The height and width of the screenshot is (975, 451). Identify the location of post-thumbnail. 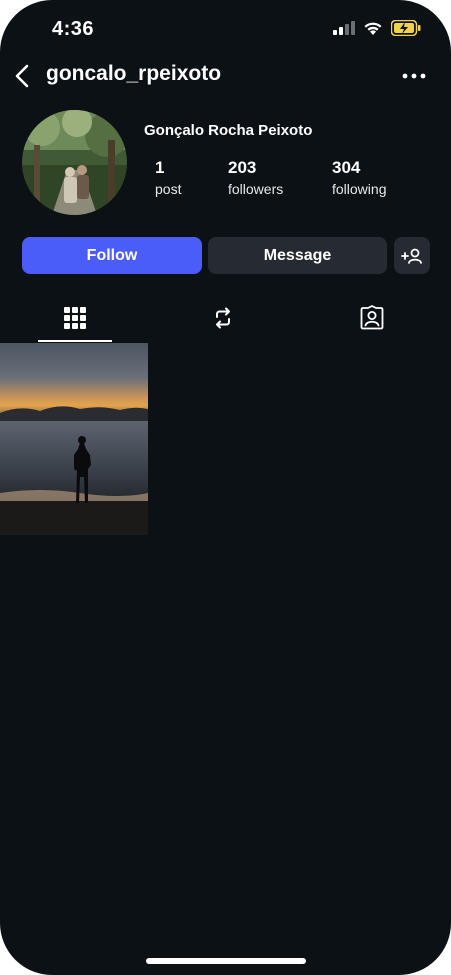
(74, 439).